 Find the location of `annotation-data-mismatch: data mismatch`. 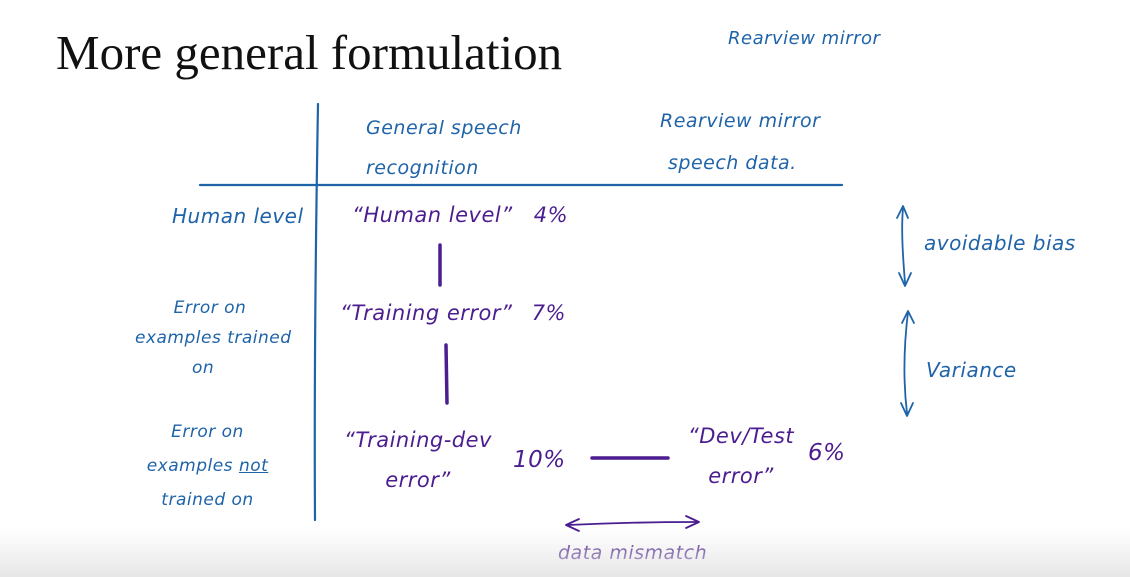

annotation-data-mismatch: data mismatch is located at coordinates (633, 553).